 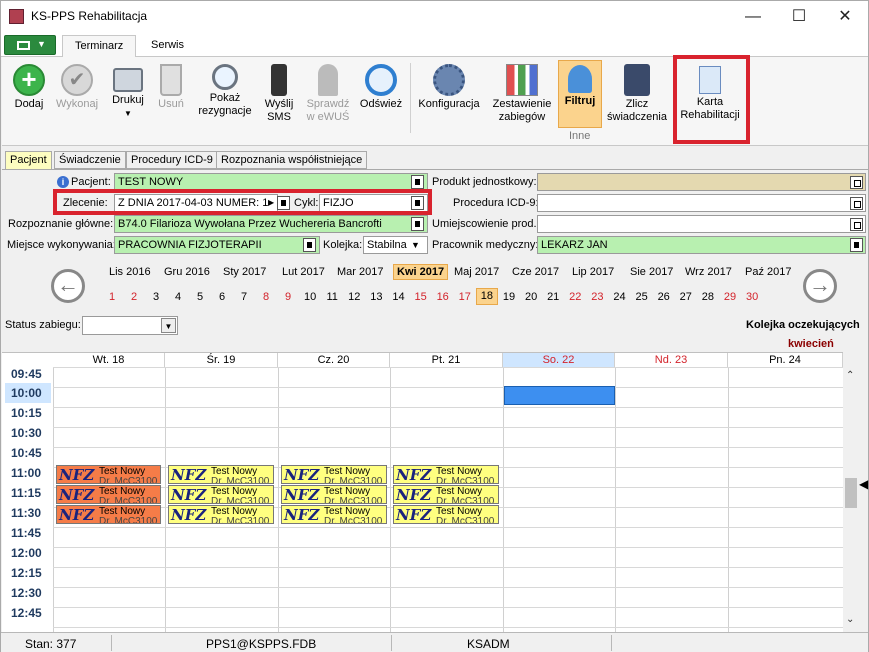 I want to click on day-28: 28, so click(x=708, y=297).